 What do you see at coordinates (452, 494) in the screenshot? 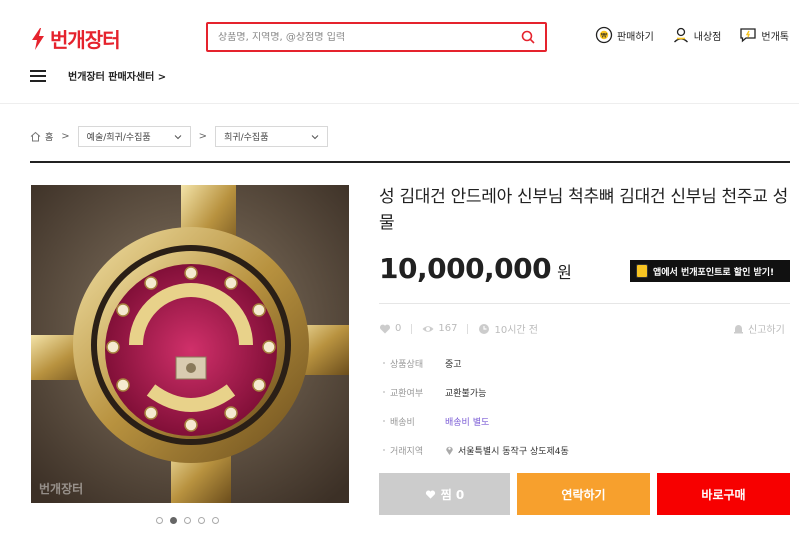
I see `wishlist-label: 찜 0` at bounding box center [452, 494].